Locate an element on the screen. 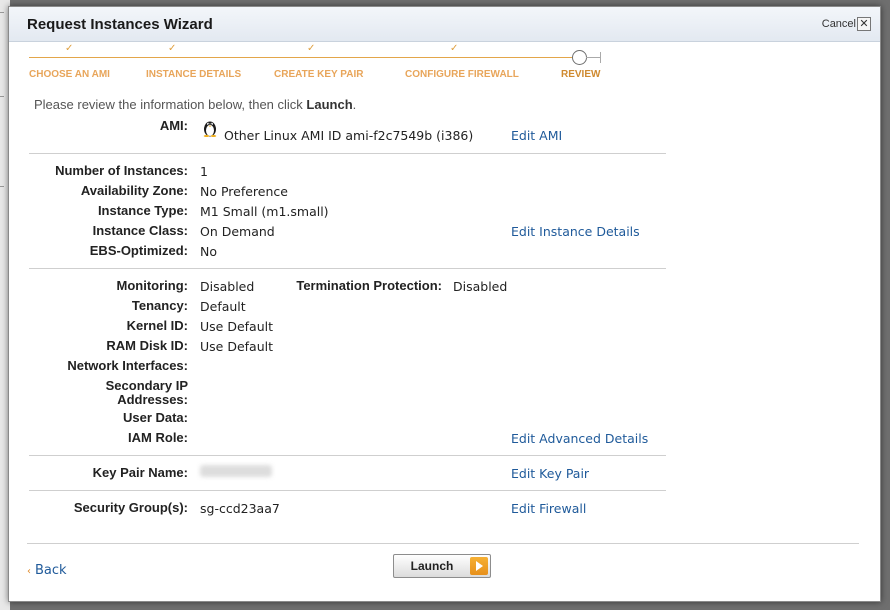 The width and height of the screenshot is (890, 610). steps-progress-line is located at coordinates (300, 57).